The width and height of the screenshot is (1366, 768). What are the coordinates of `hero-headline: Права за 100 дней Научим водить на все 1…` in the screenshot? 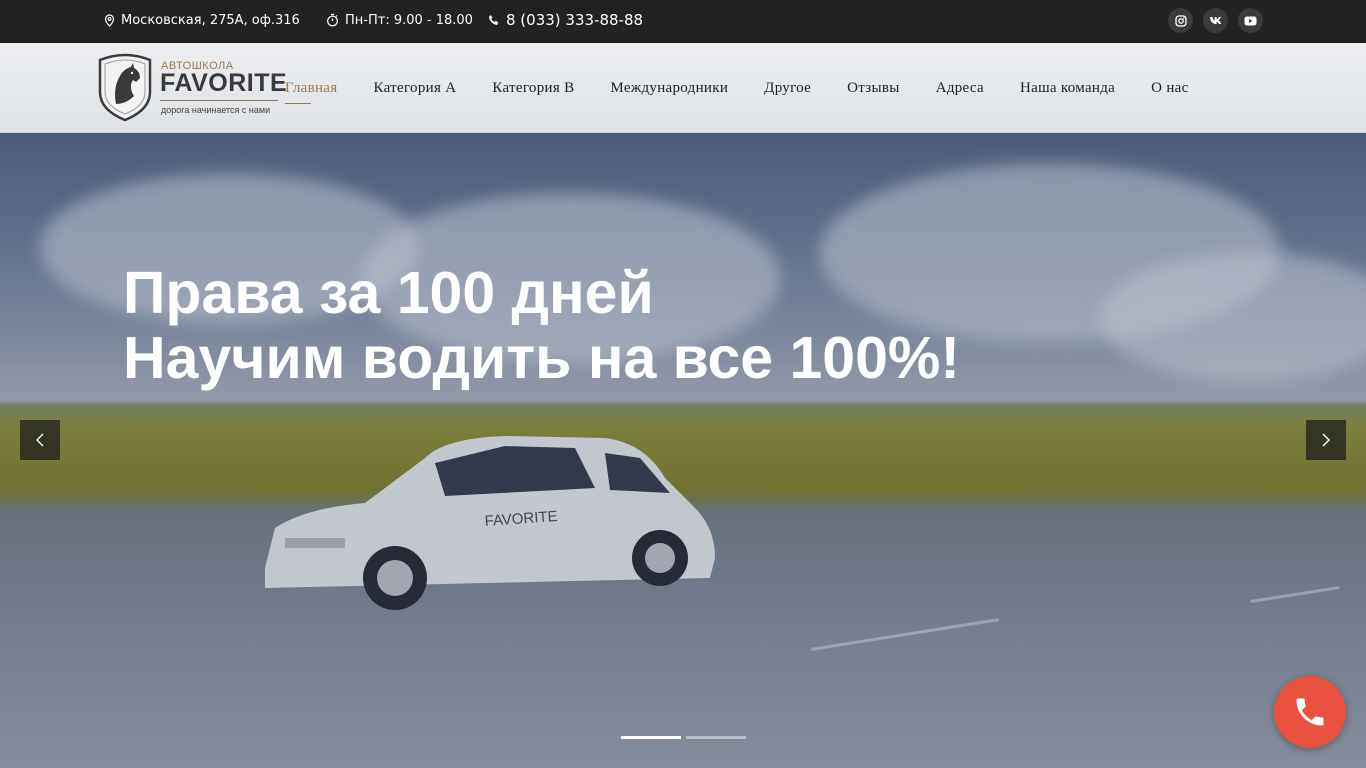 It's located at (541, 326).